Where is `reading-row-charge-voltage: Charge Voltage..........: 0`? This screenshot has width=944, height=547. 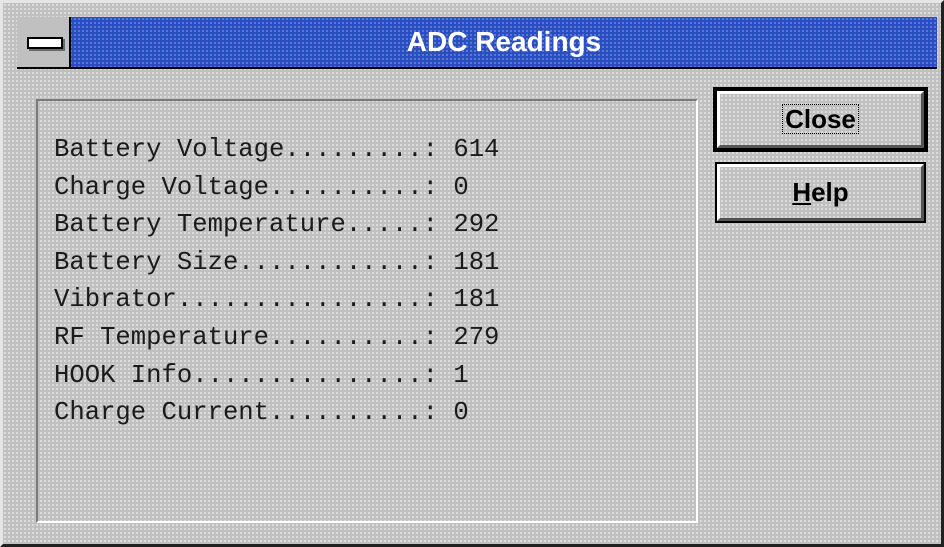 reading-row-charge-voltage: Charge Voltage..........: 0 is located at coordinates (276, 188).